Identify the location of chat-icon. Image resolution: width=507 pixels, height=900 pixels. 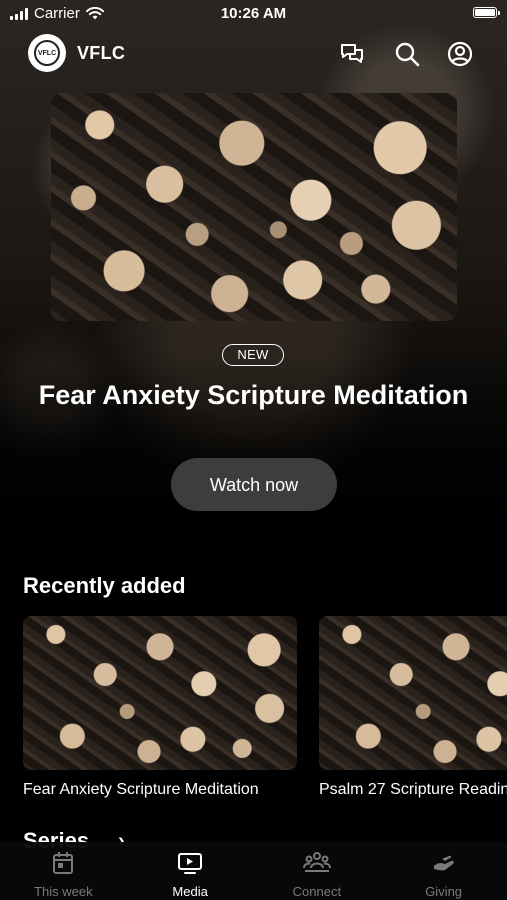
(352, 54).